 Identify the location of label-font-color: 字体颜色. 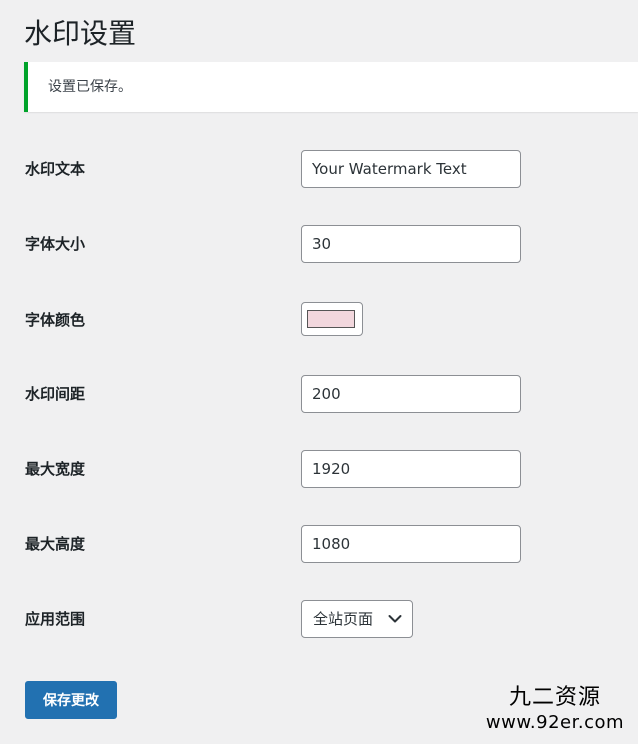
(55, 320).